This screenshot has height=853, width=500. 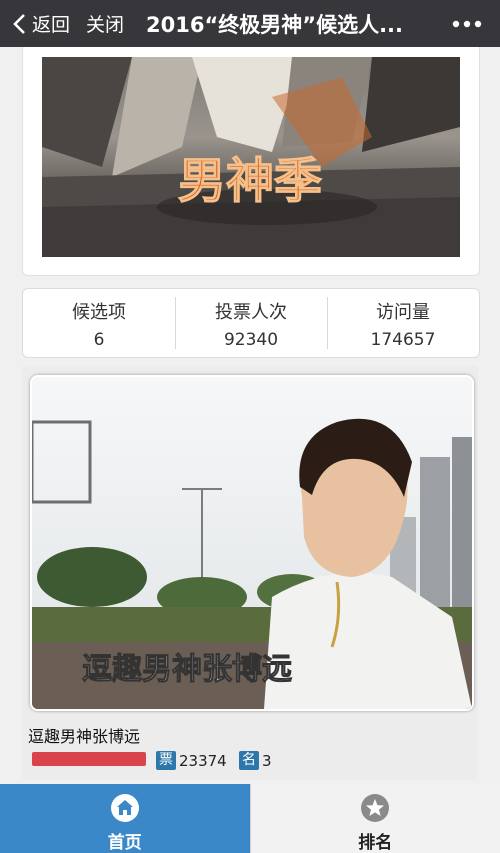 I want to click on rank-info: 名 3, so click(x=255, y=760).